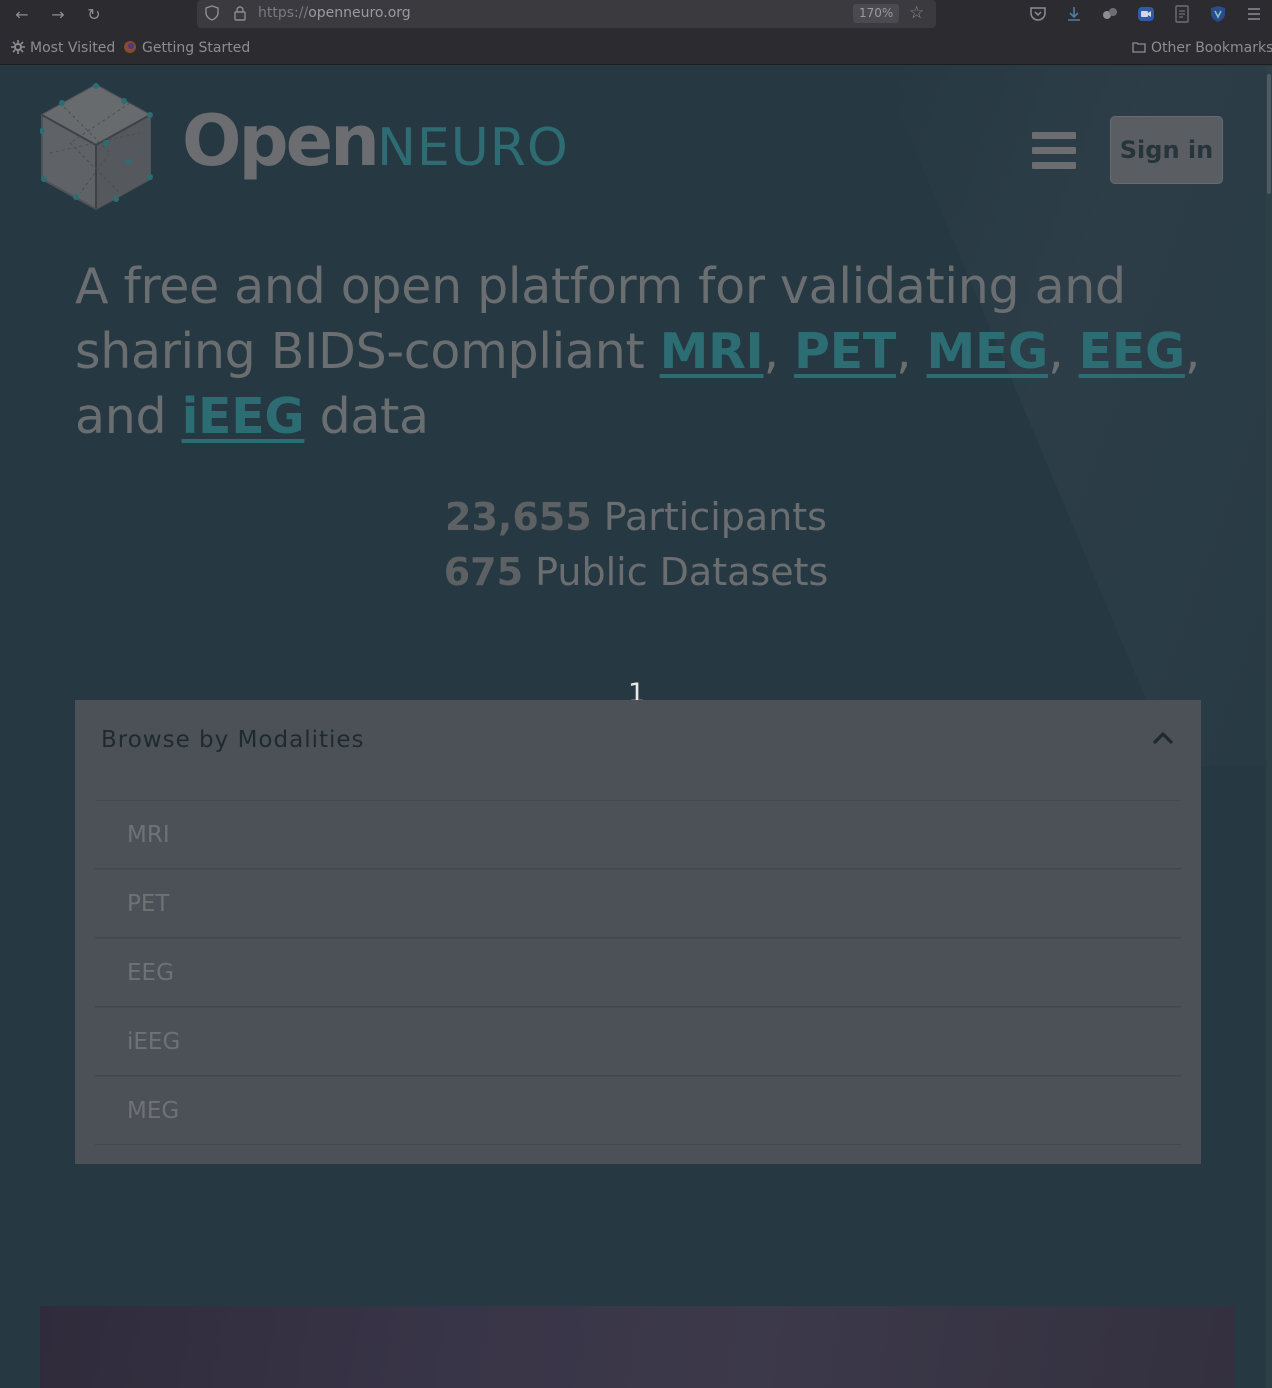 This screenshot has width=1272, height=1388. What do you see at coordinates (845, 351) in the screenshot?
I see `pet-link: PET` at bounding box center [845, 351].